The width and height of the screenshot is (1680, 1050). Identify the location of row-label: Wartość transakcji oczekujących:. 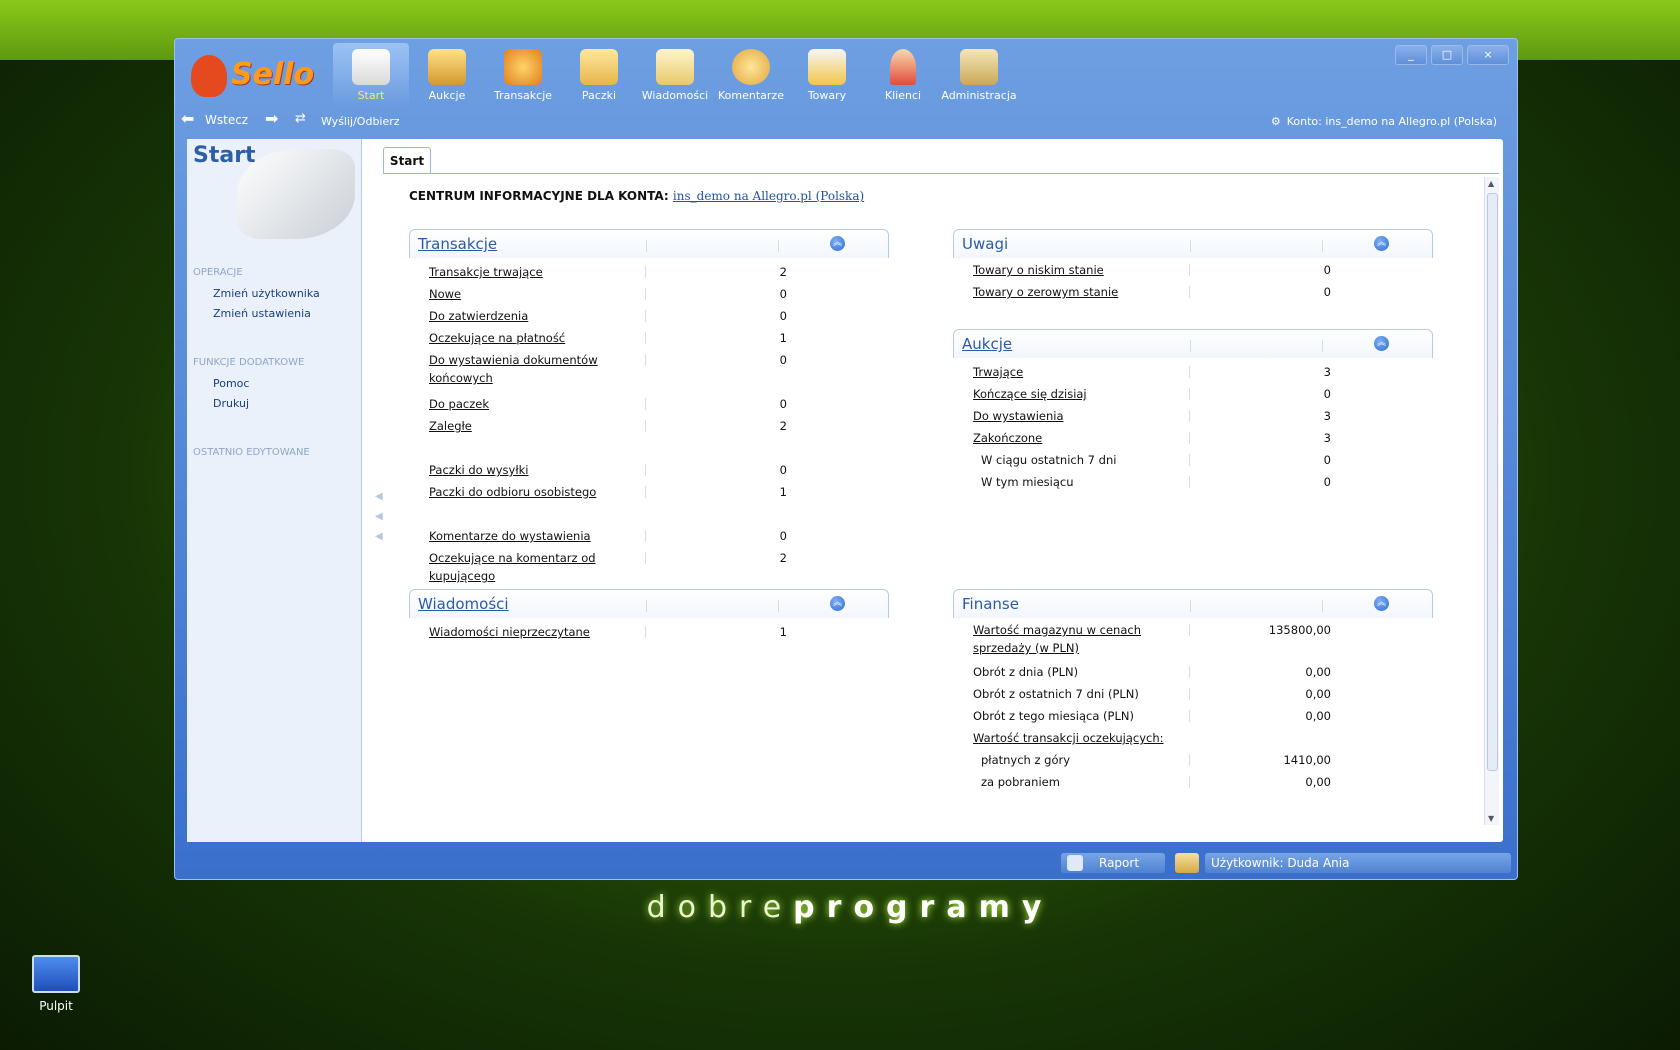
(1093, 738).